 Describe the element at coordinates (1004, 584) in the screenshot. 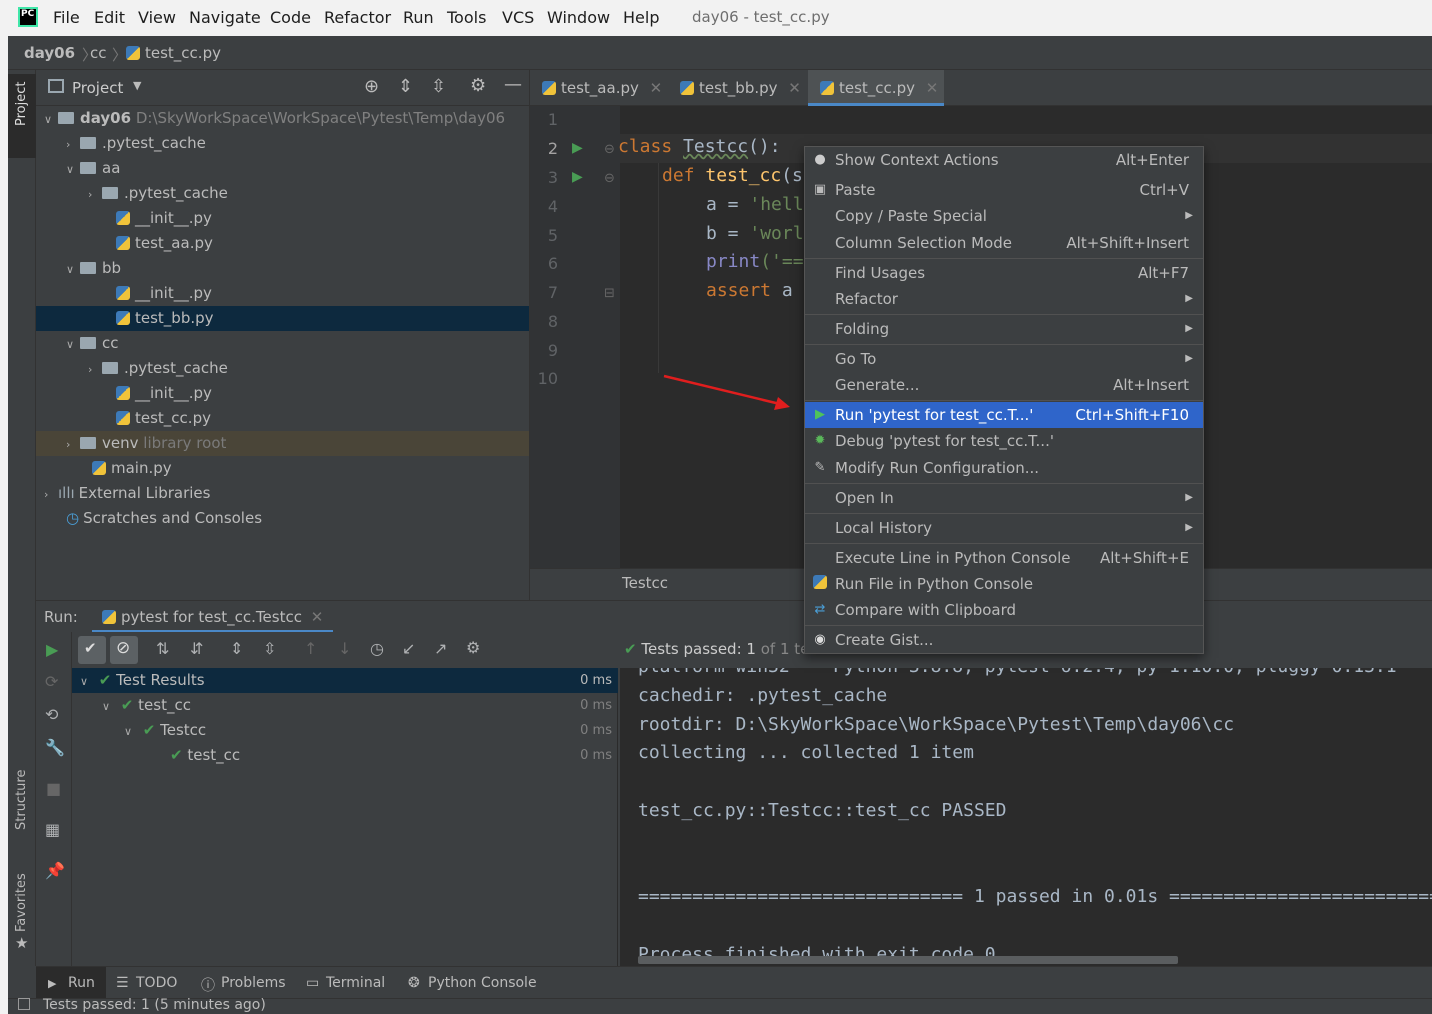

I see `menu-run-file-console: Run File in Python Console` at that location.